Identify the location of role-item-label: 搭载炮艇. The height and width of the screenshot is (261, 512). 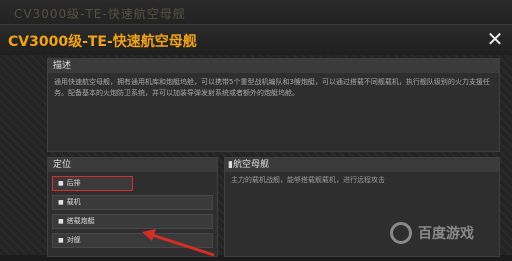
(80, 221).